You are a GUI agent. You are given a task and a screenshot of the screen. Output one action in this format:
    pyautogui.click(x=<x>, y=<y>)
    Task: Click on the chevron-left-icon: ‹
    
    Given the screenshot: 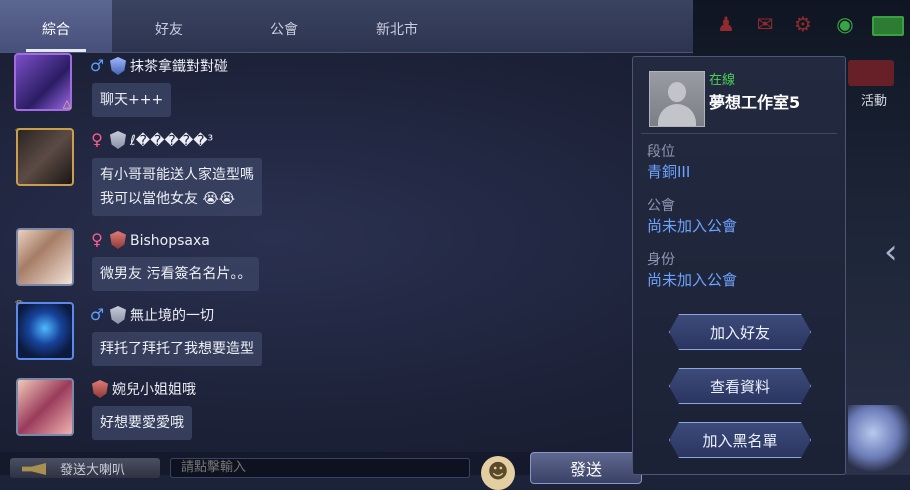 What is the action you would take?
    pyautogui.click(x=891, y=252)
    